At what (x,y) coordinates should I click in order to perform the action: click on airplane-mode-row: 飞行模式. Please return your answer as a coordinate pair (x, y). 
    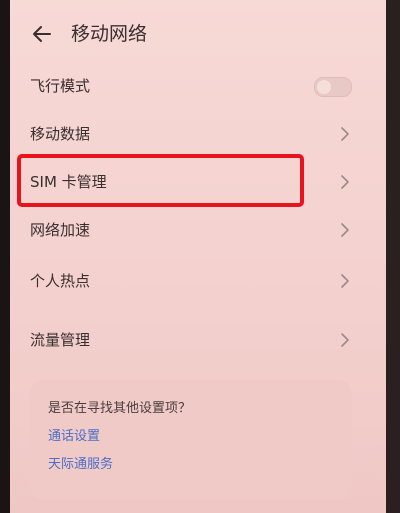
    Looking at the image, I should click on (198, 87).